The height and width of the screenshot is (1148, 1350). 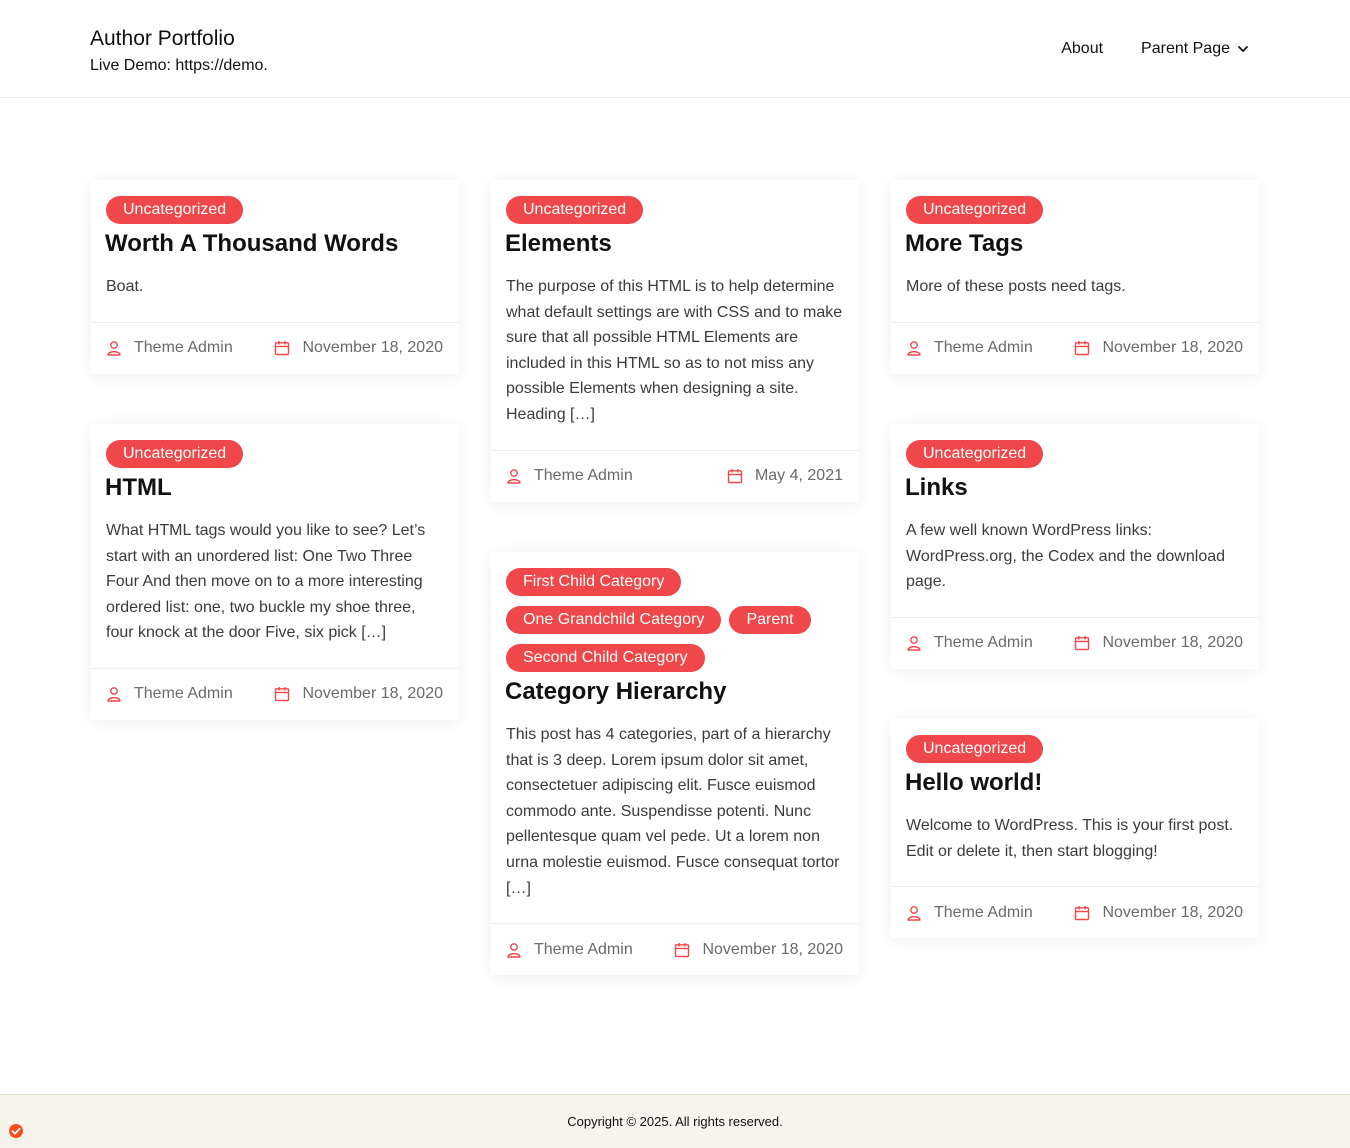 What do you see at coordinates (1074, 488) in the screenshot?
I see `post-title: Links` at bounding box center [1074, 488].